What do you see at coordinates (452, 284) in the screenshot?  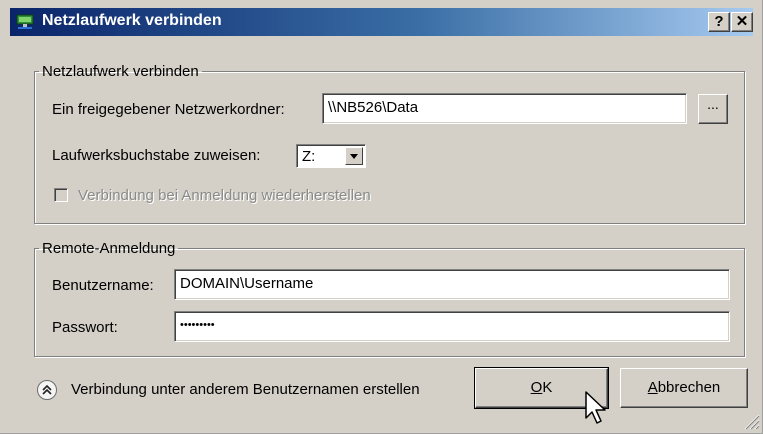 I see `username-input: DOMAIN\Username` at bounding box center [452, 284].